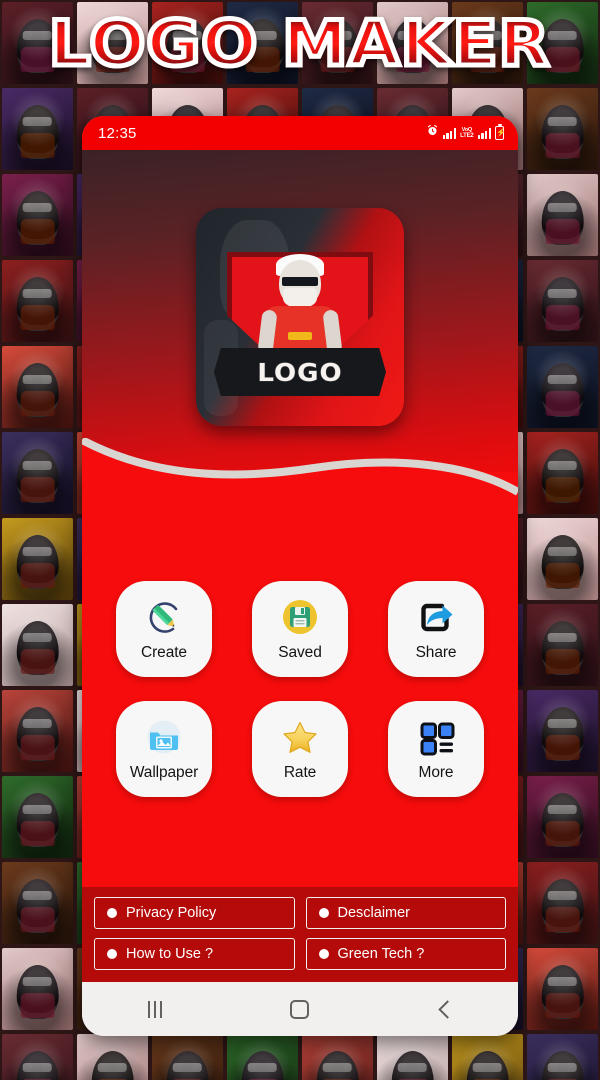 Image resolution: width=600 pixels, height=1080 pixels. Describe the element at coordinates (436, 748) in the screenshot. I see `more-button: More` at that location.